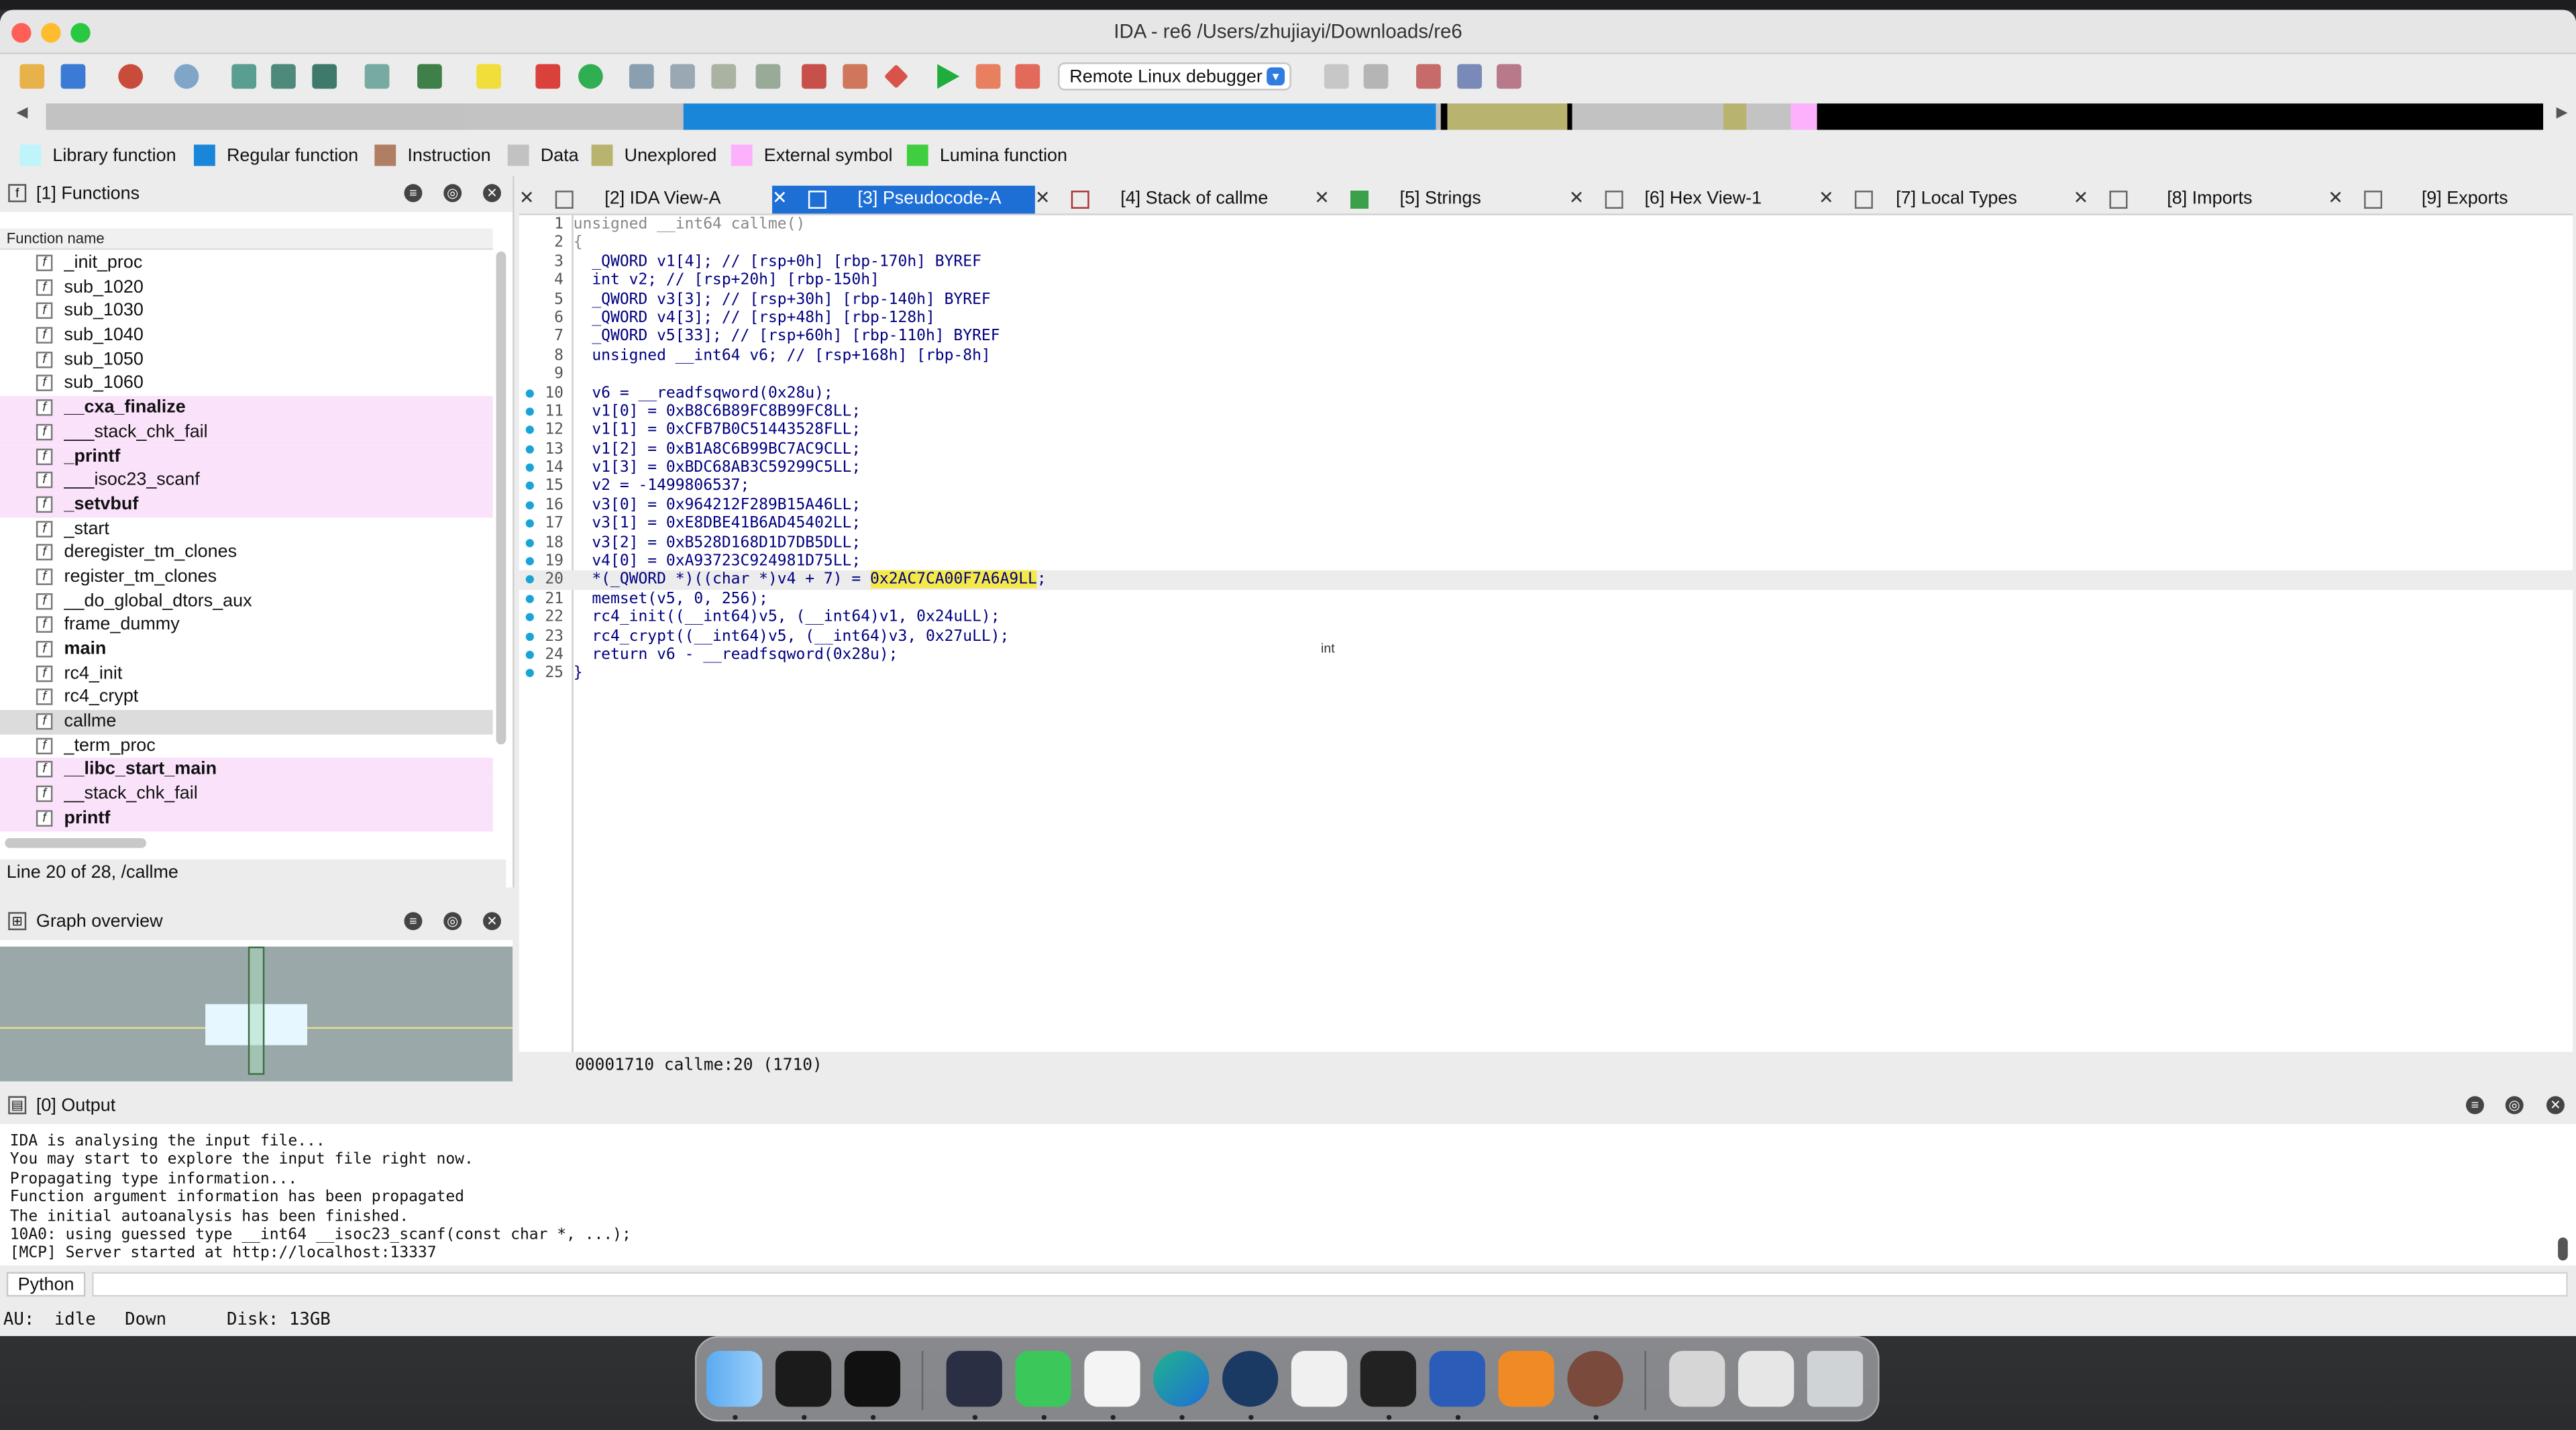 The height and width of the screenshot is (1430, 2576). I want to click on code-line: 24 return v6 - __readfsqword(0x28u);, so click(1546, 655).